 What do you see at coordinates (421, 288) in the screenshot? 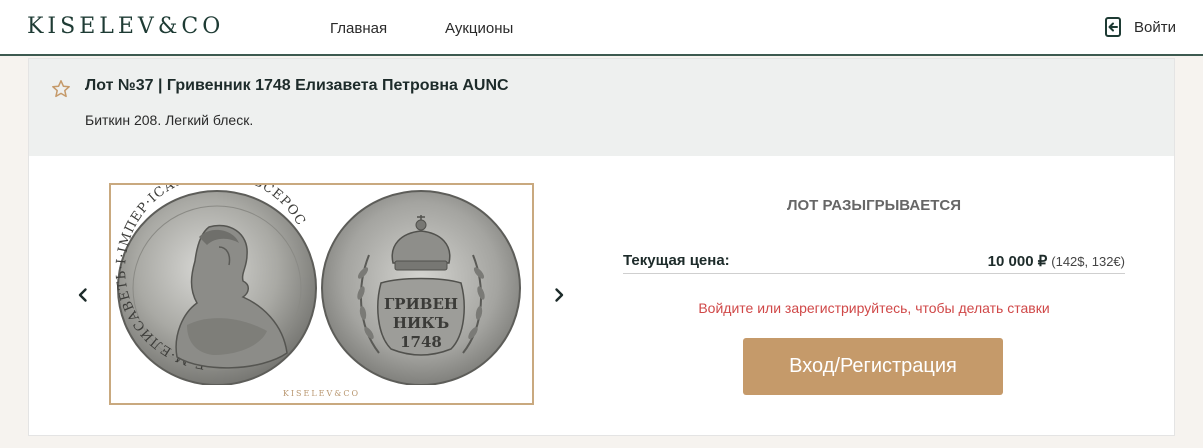
I see `coin-reverse: ГРИВЕН НИКЪ 1748` at bounding box center [421, 288].